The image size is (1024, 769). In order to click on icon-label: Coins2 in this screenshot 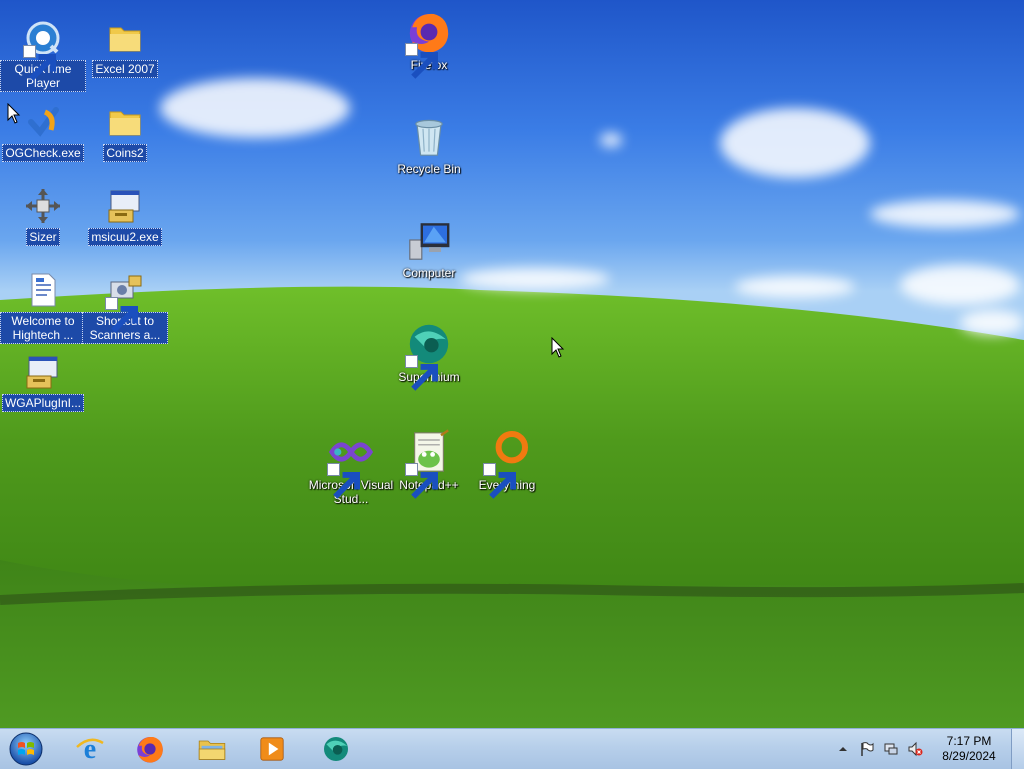, I will do `click(125, 153)`.